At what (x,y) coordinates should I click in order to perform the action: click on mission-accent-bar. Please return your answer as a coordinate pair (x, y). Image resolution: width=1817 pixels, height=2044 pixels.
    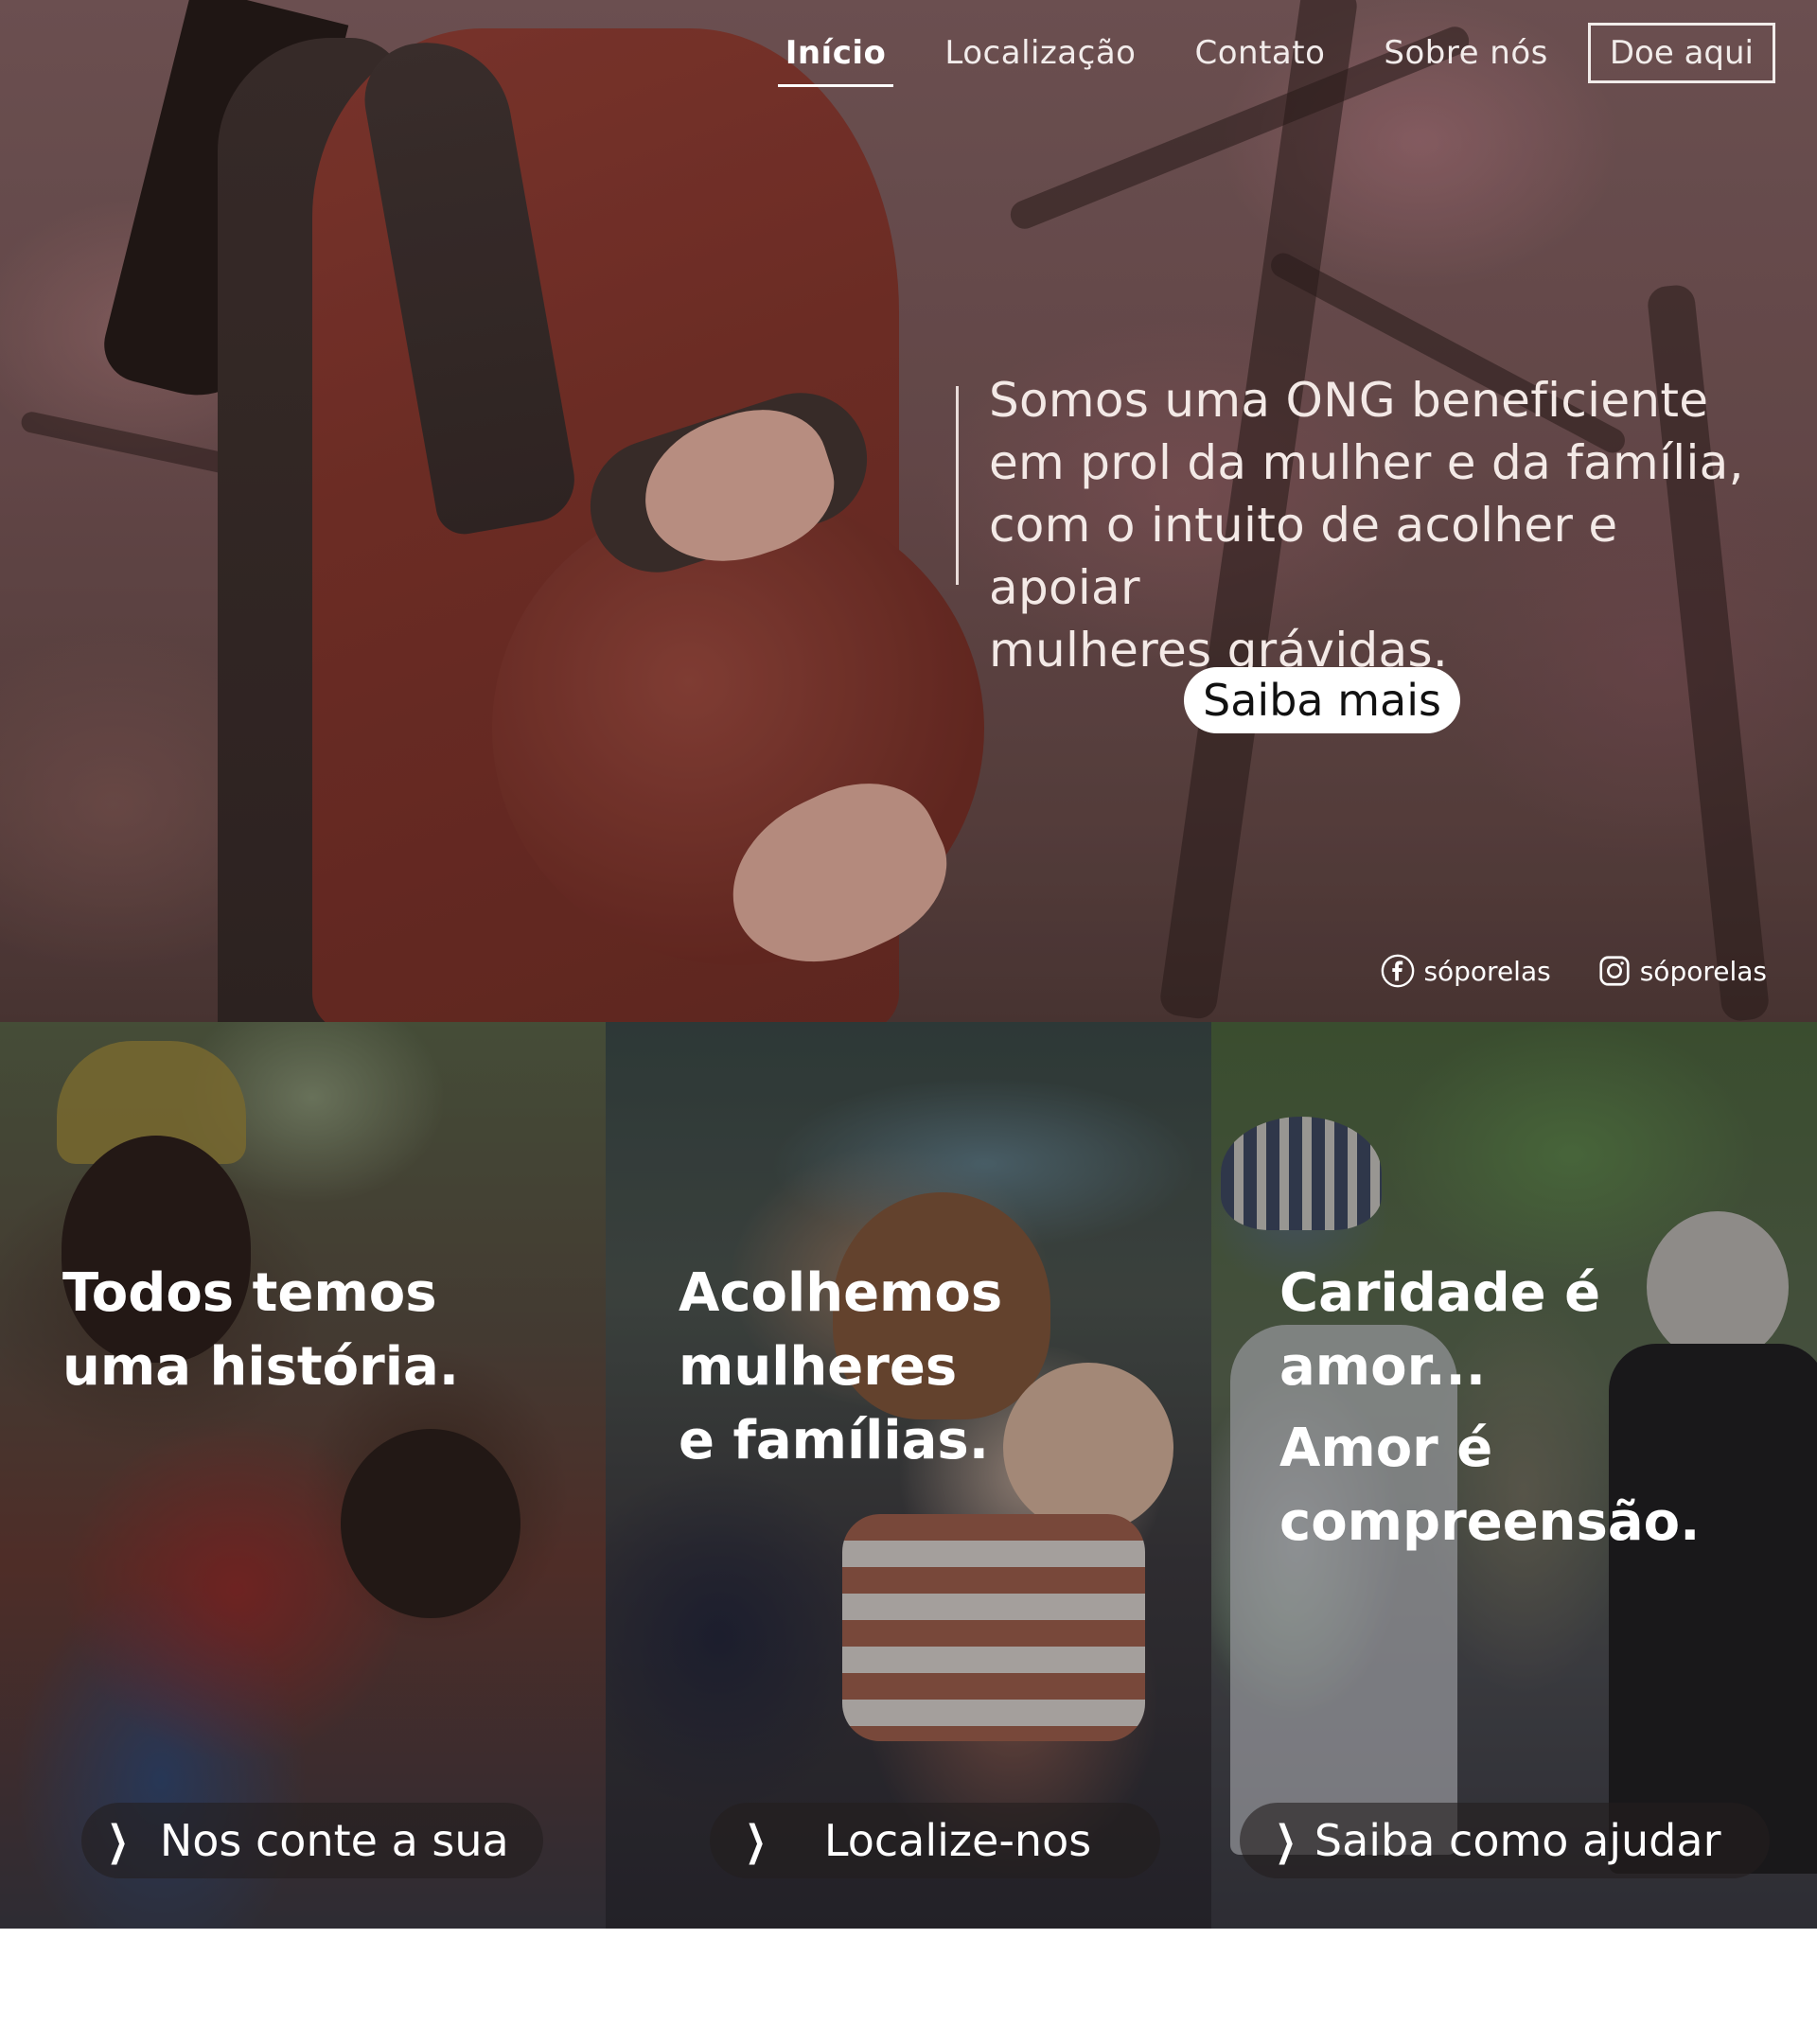
    Looking at the image, I should click on (957, 486).